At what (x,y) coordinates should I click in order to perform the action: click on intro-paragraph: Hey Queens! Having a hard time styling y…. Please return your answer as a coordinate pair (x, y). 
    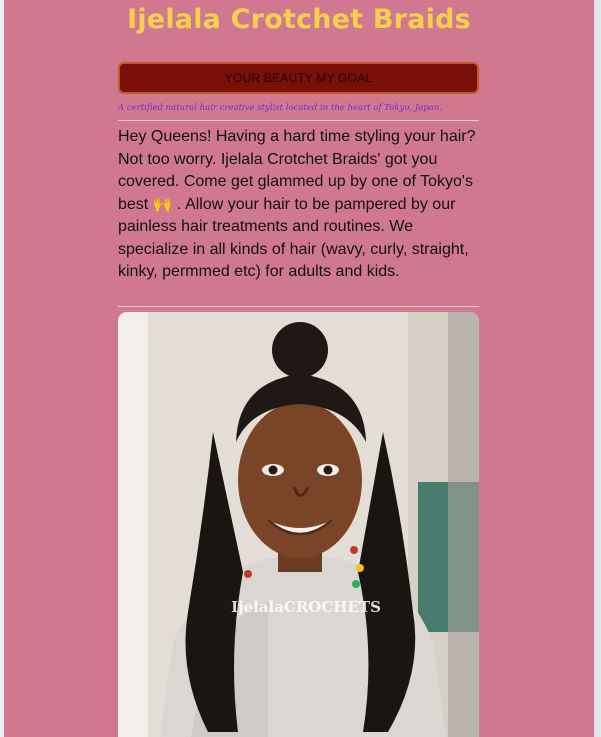
    Looking at the image, I should click on (297, 204).